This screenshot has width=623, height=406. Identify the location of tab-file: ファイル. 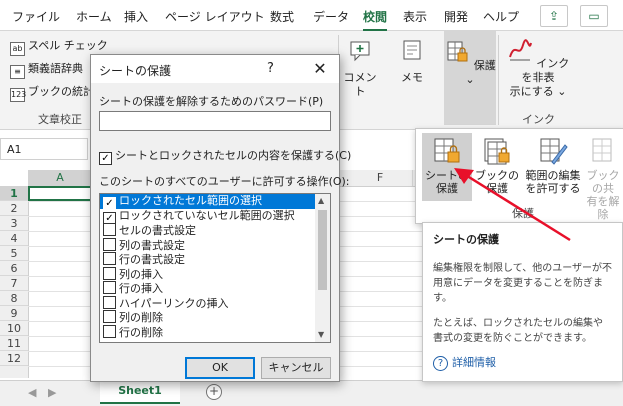
(36, 16).